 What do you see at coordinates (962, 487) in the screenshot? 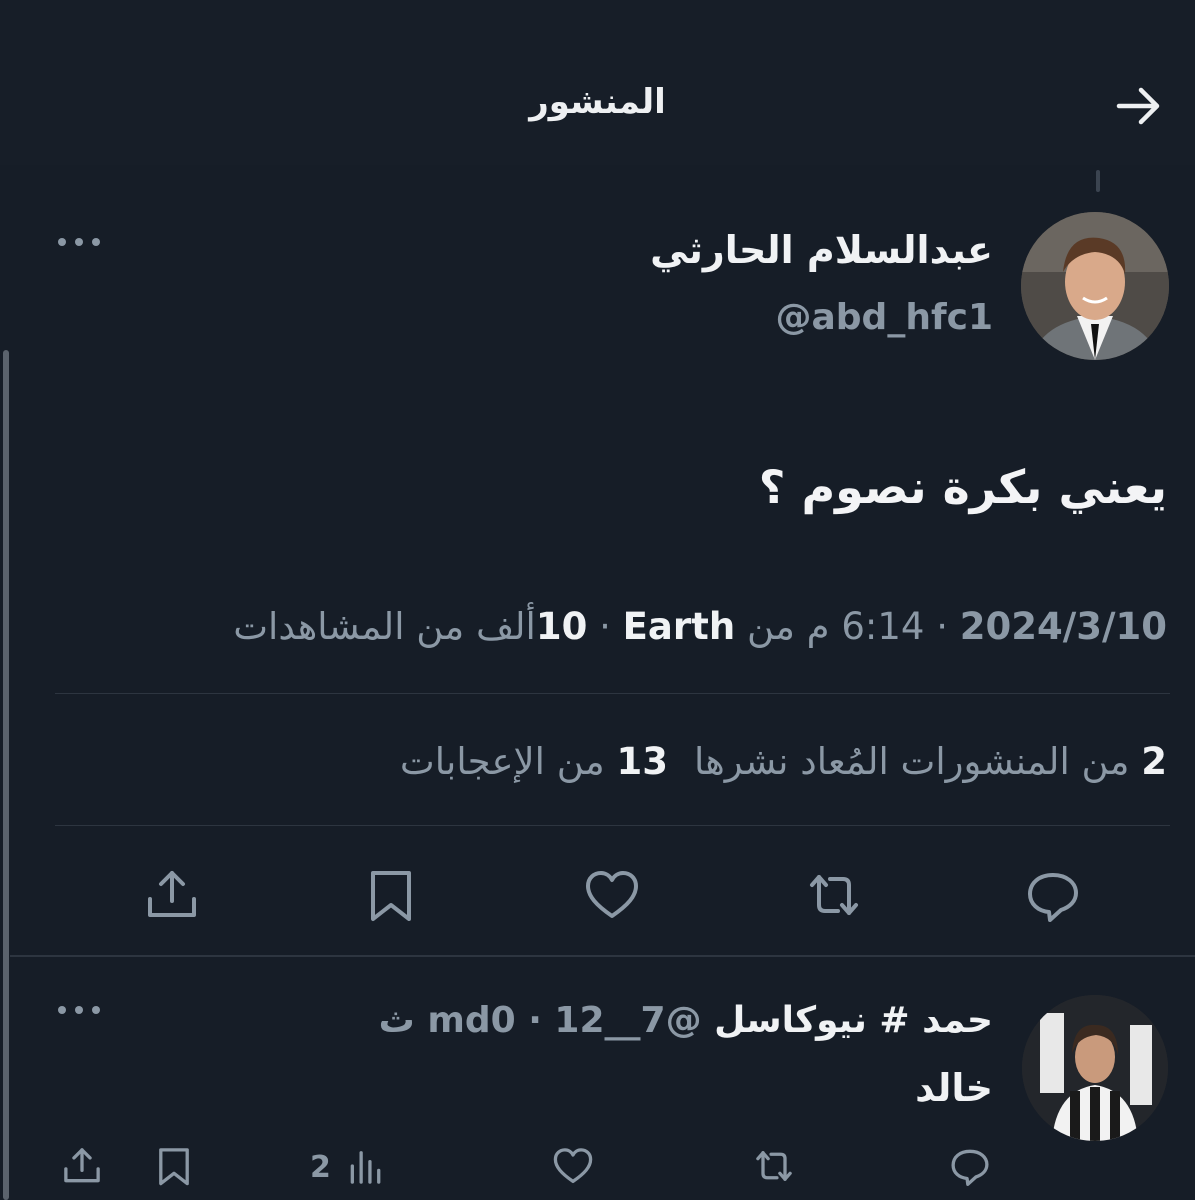
I see `tweet-text: يعني بكرة نصوم ؟` at bounding box center [962, 487].